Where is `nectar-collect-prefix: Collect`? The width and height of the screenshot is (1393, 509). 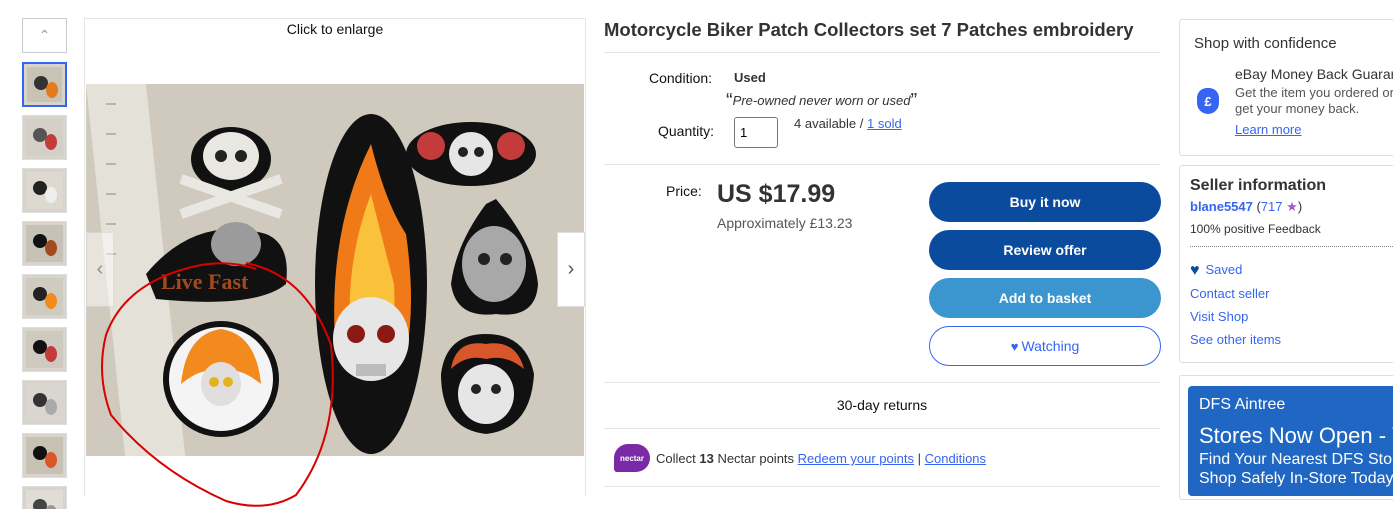 nectar-collect-prefix: Collect is located at coordinates (678, 458).